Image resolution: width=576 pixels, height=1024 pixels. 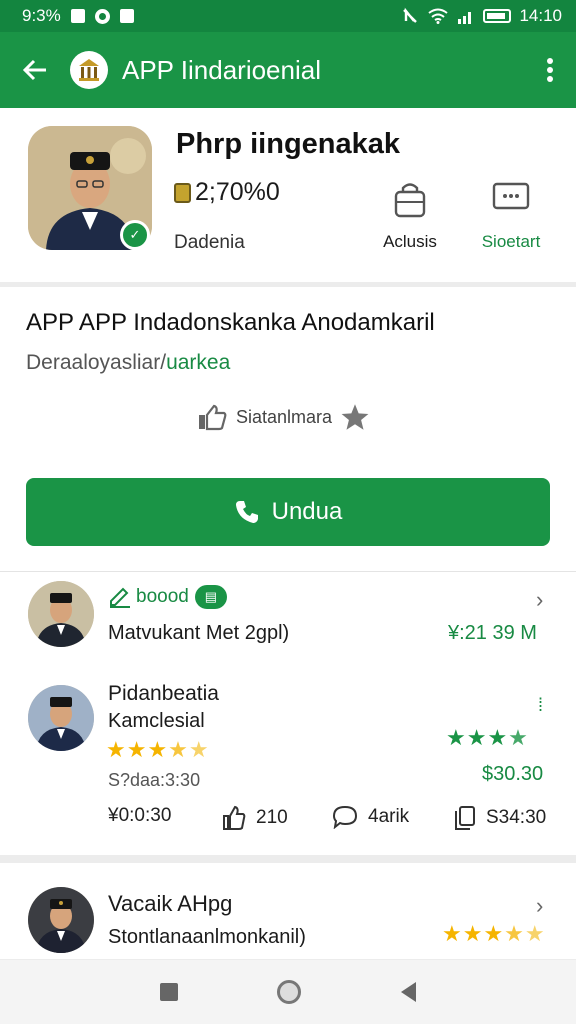 What do you see at coordinates (511, 241) in the screenshot?
I see `action-label: Sioetart` at bounding box center [511, 241].